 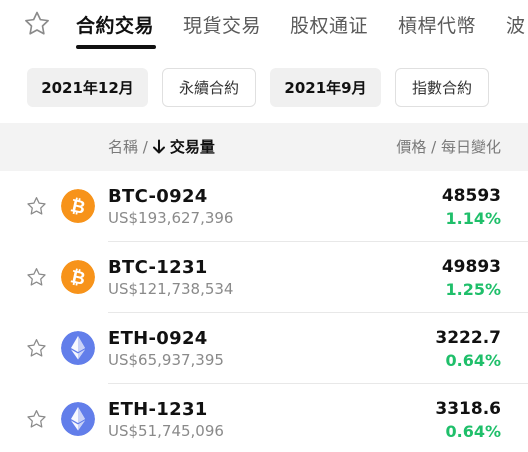 What do you see at coordinates (222, 24) in the screenshot?
I see `tab-spot-trading: 現貨交易` at bounding box center [222, 24].